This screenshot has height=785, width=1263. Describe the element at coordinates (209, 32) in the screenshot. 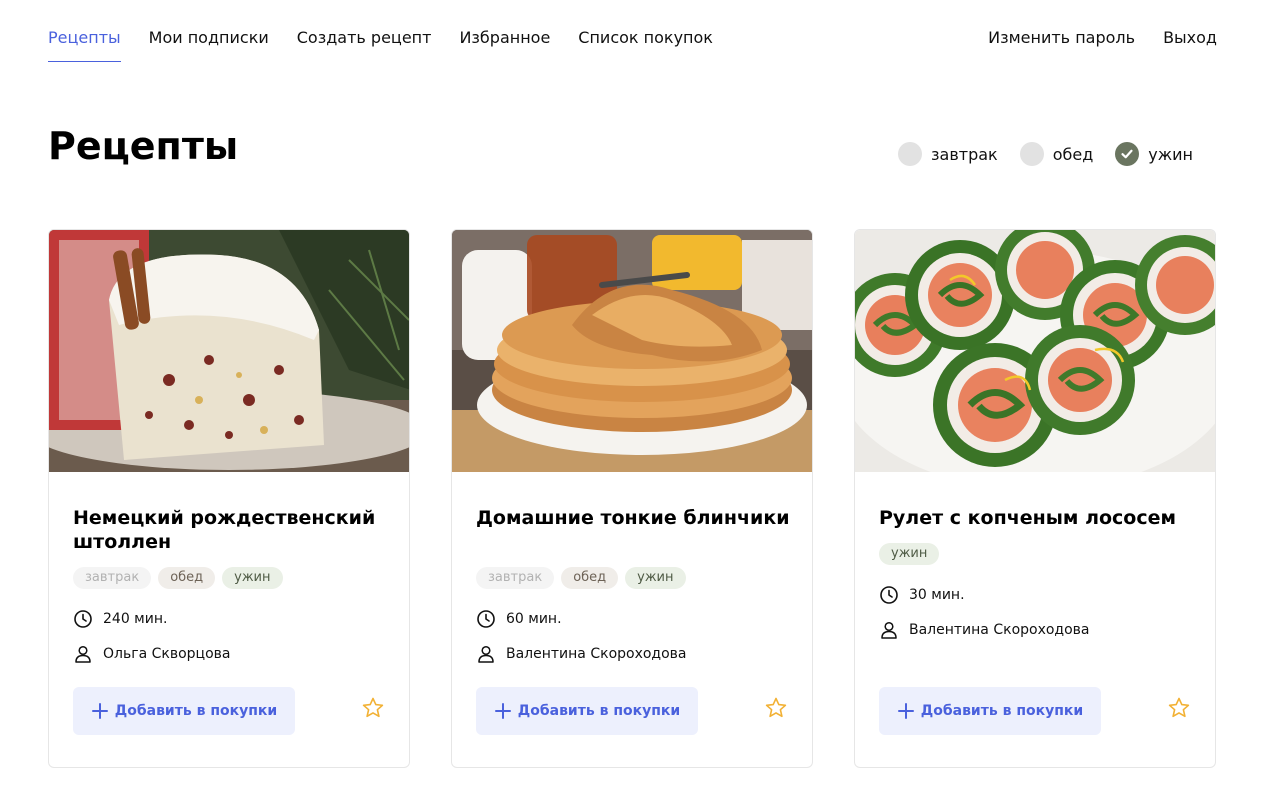

I see `nav-subscriptions: Мои подписки` at that location.